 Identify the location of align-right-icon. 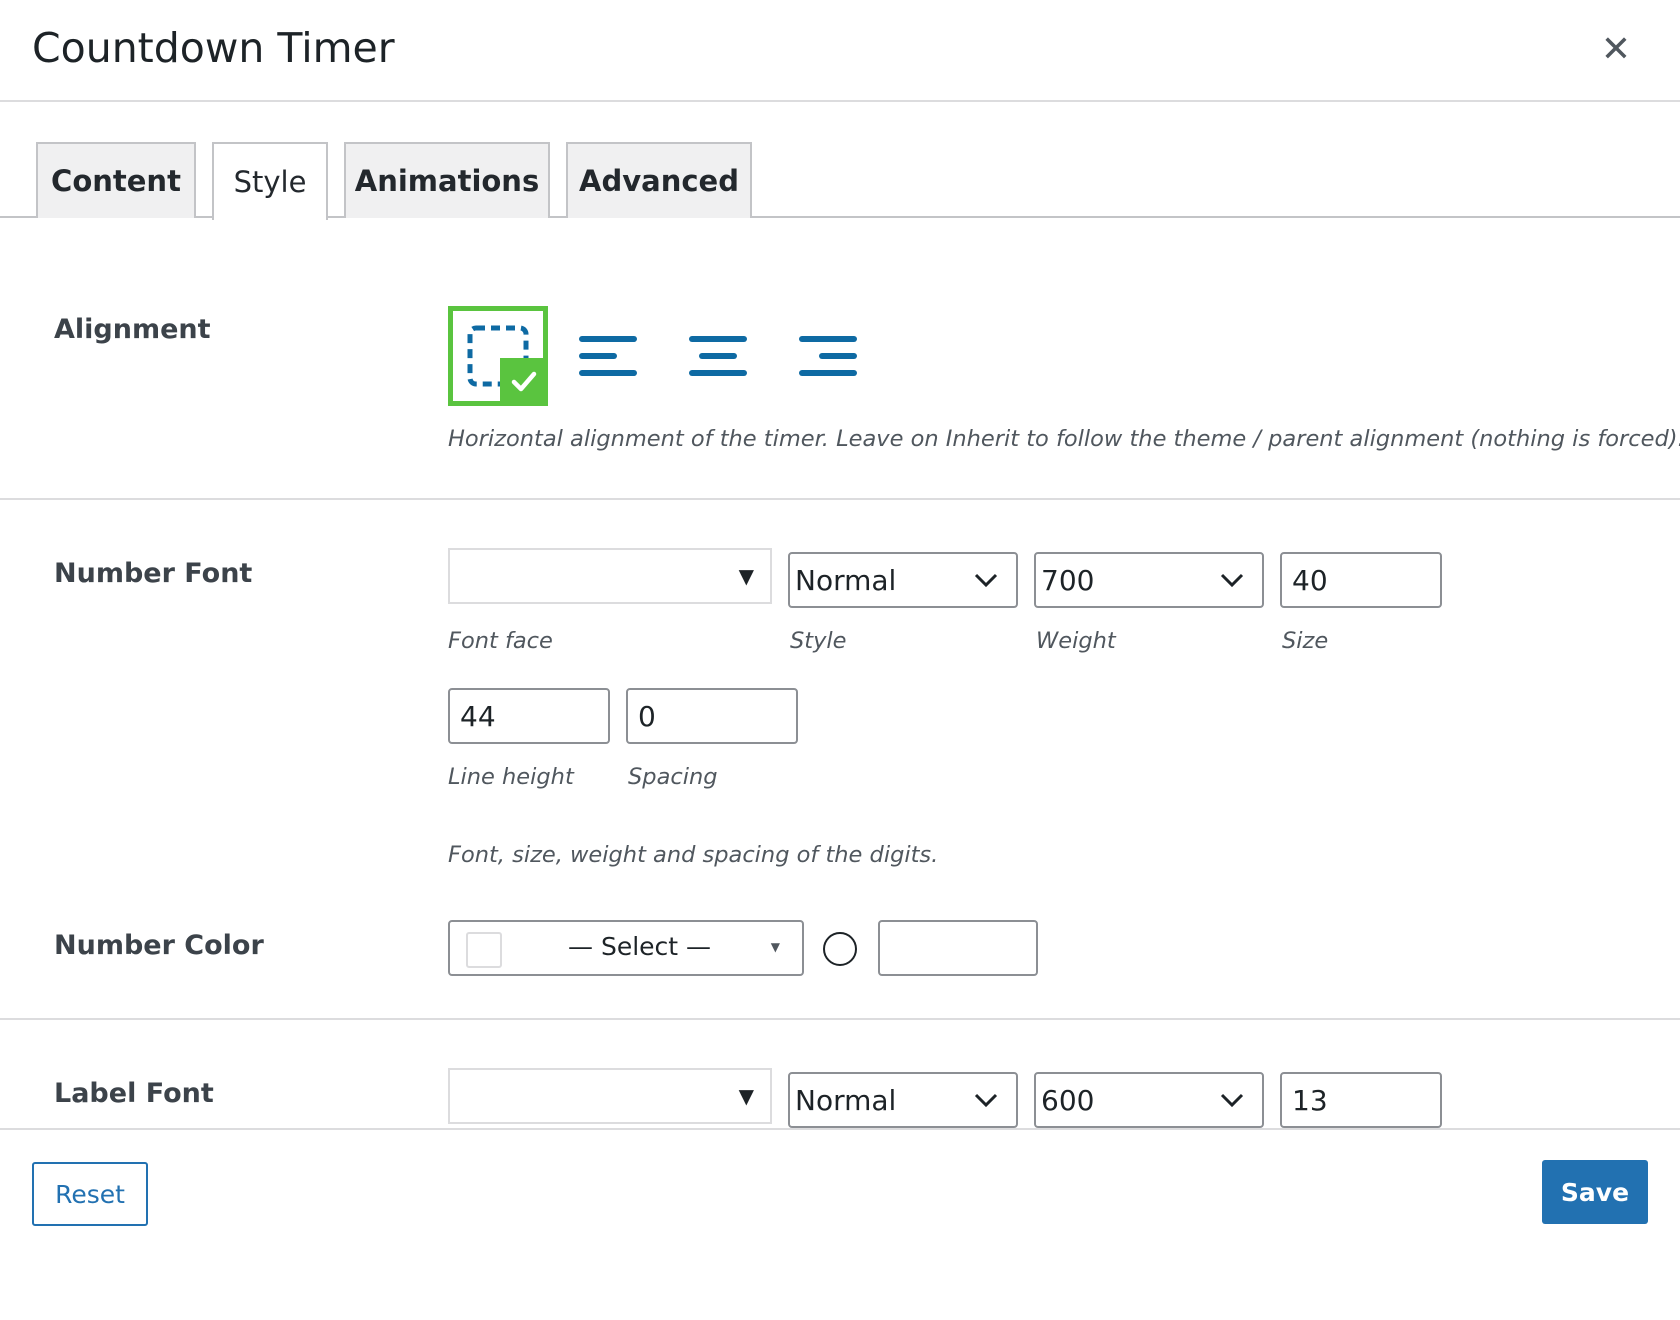
(828, 356).